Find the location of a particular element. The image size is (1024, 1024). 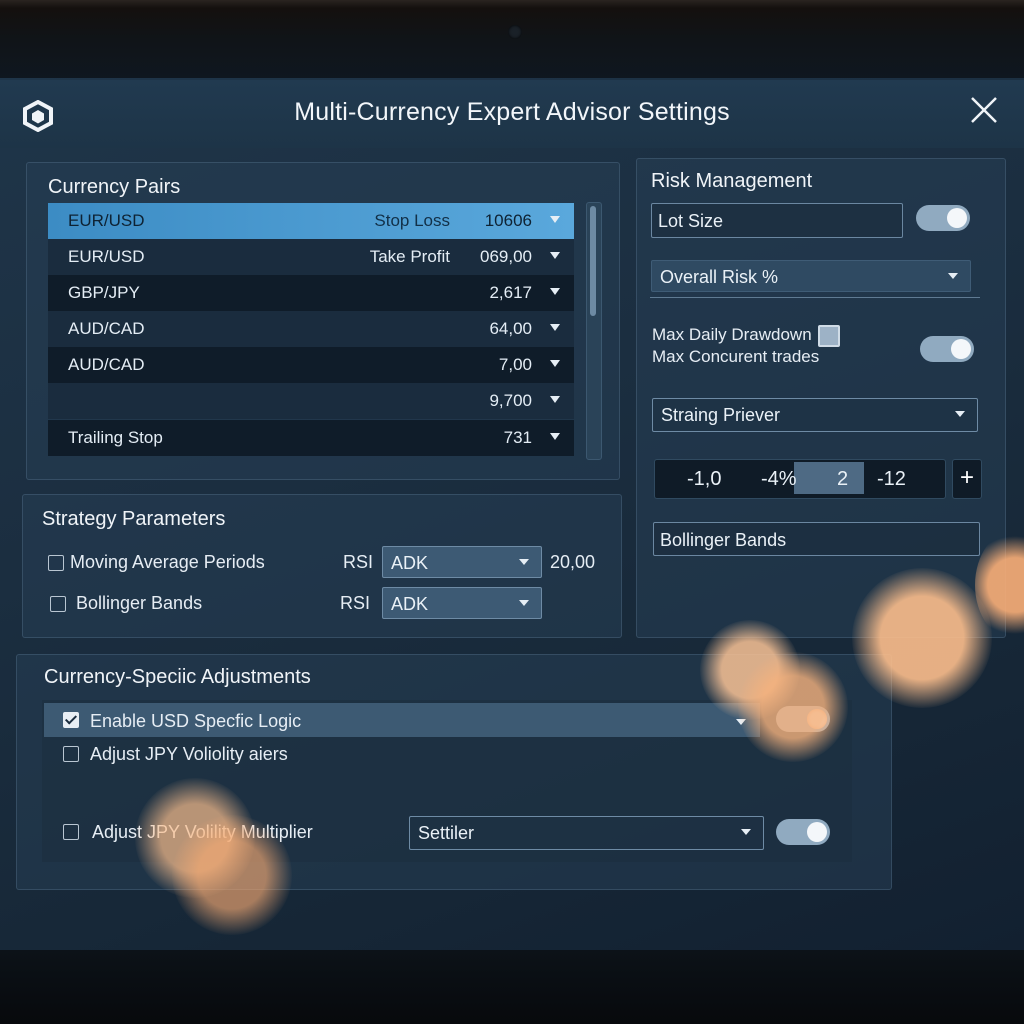

pair-label: Take Profit is located at coordinates (409, 256).